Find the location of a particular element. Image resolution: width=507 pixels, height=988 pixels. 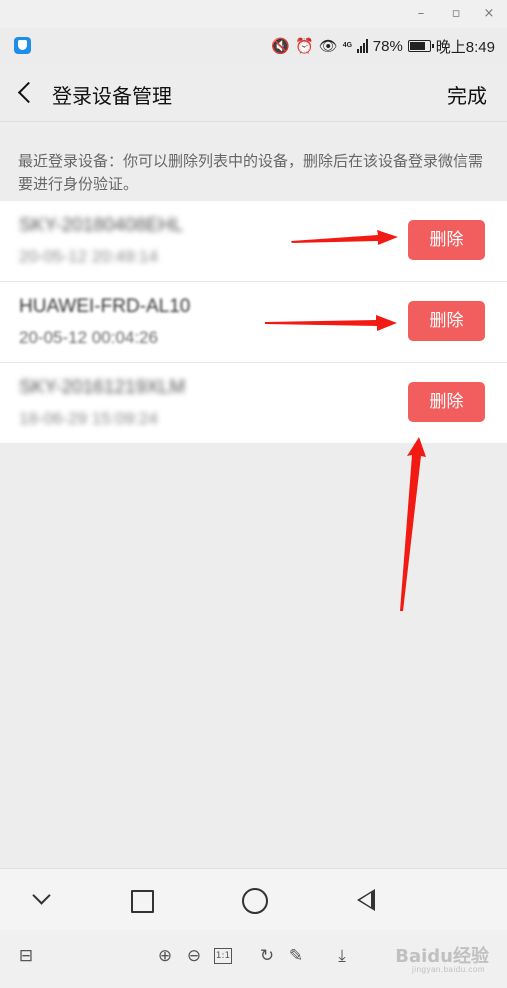

annotation-arrows is located at coordinates (345, 420).